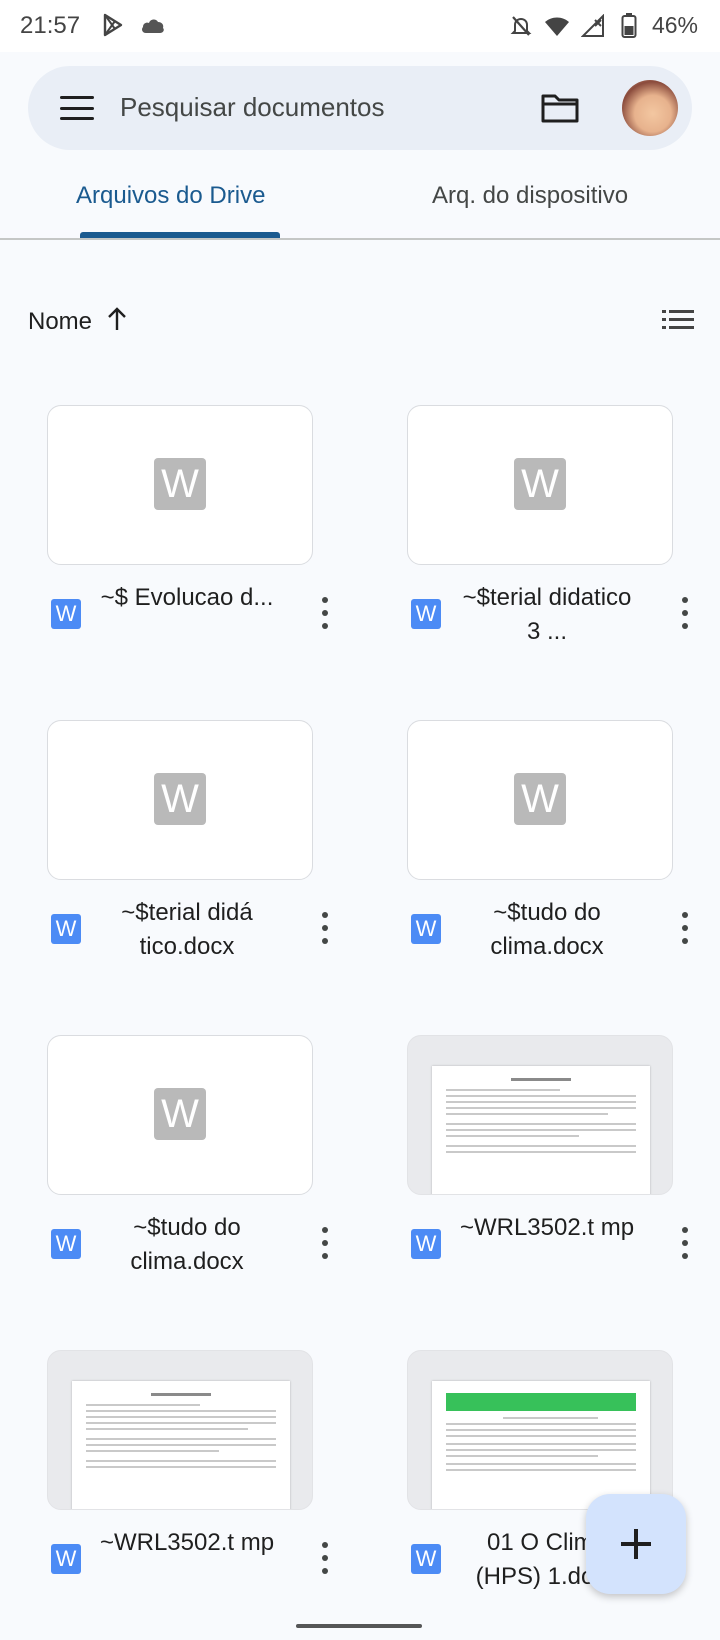 This screenshot has width=720, height=1640. I want to click on new-document-button, so click(636, 1544).